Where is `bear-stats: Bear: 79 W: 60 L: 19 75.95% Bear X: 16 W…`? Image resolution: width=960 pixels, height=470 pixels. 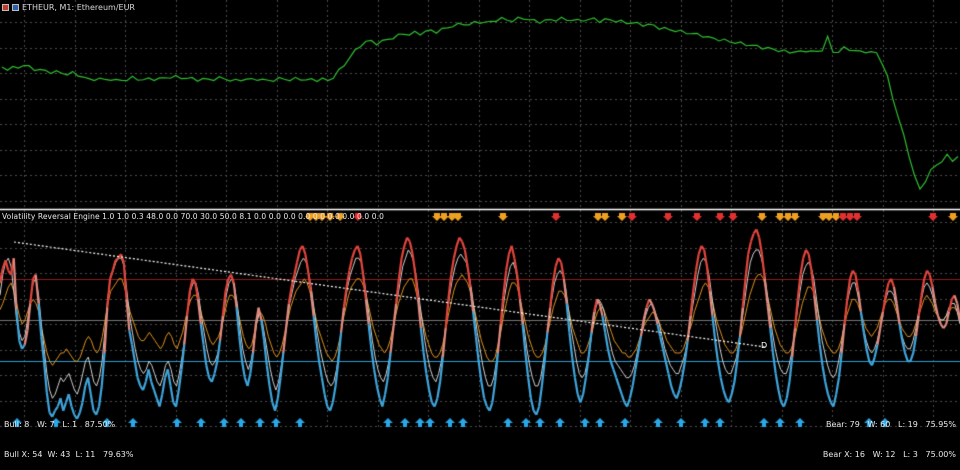 bear-stats: Bear: 79 W: 60 L: 19 75.95% Bear X: 16 W… is located at coordinates (889, 435).